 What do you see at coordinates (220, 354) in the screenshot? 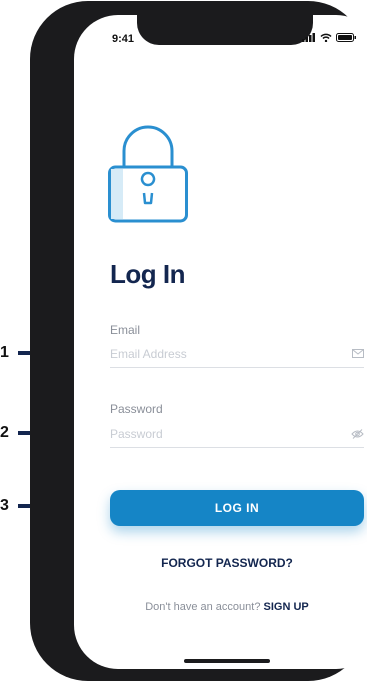
I see `email-field` at bounding box center [220, 354].